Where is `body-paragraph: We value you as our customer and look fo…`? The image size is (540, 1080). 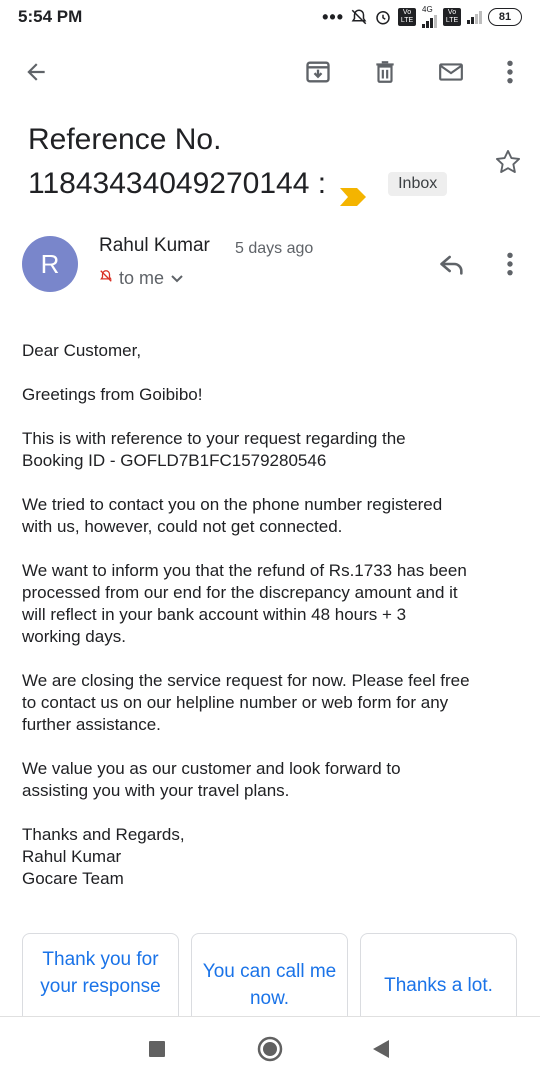 body-paragraph: We value you as our customer and look fo… is located at coordinates (211, 779).